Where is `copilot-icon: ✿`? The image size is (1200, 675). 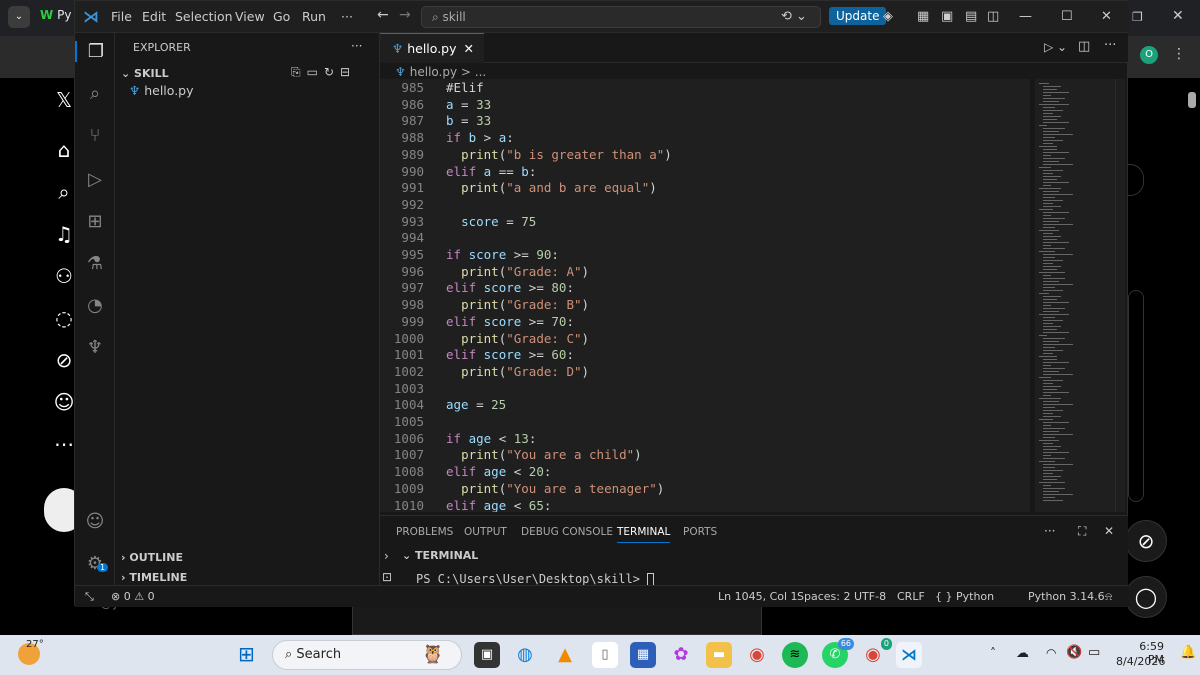
copilot-icon: ✿ is located at coordinates (681, 655).